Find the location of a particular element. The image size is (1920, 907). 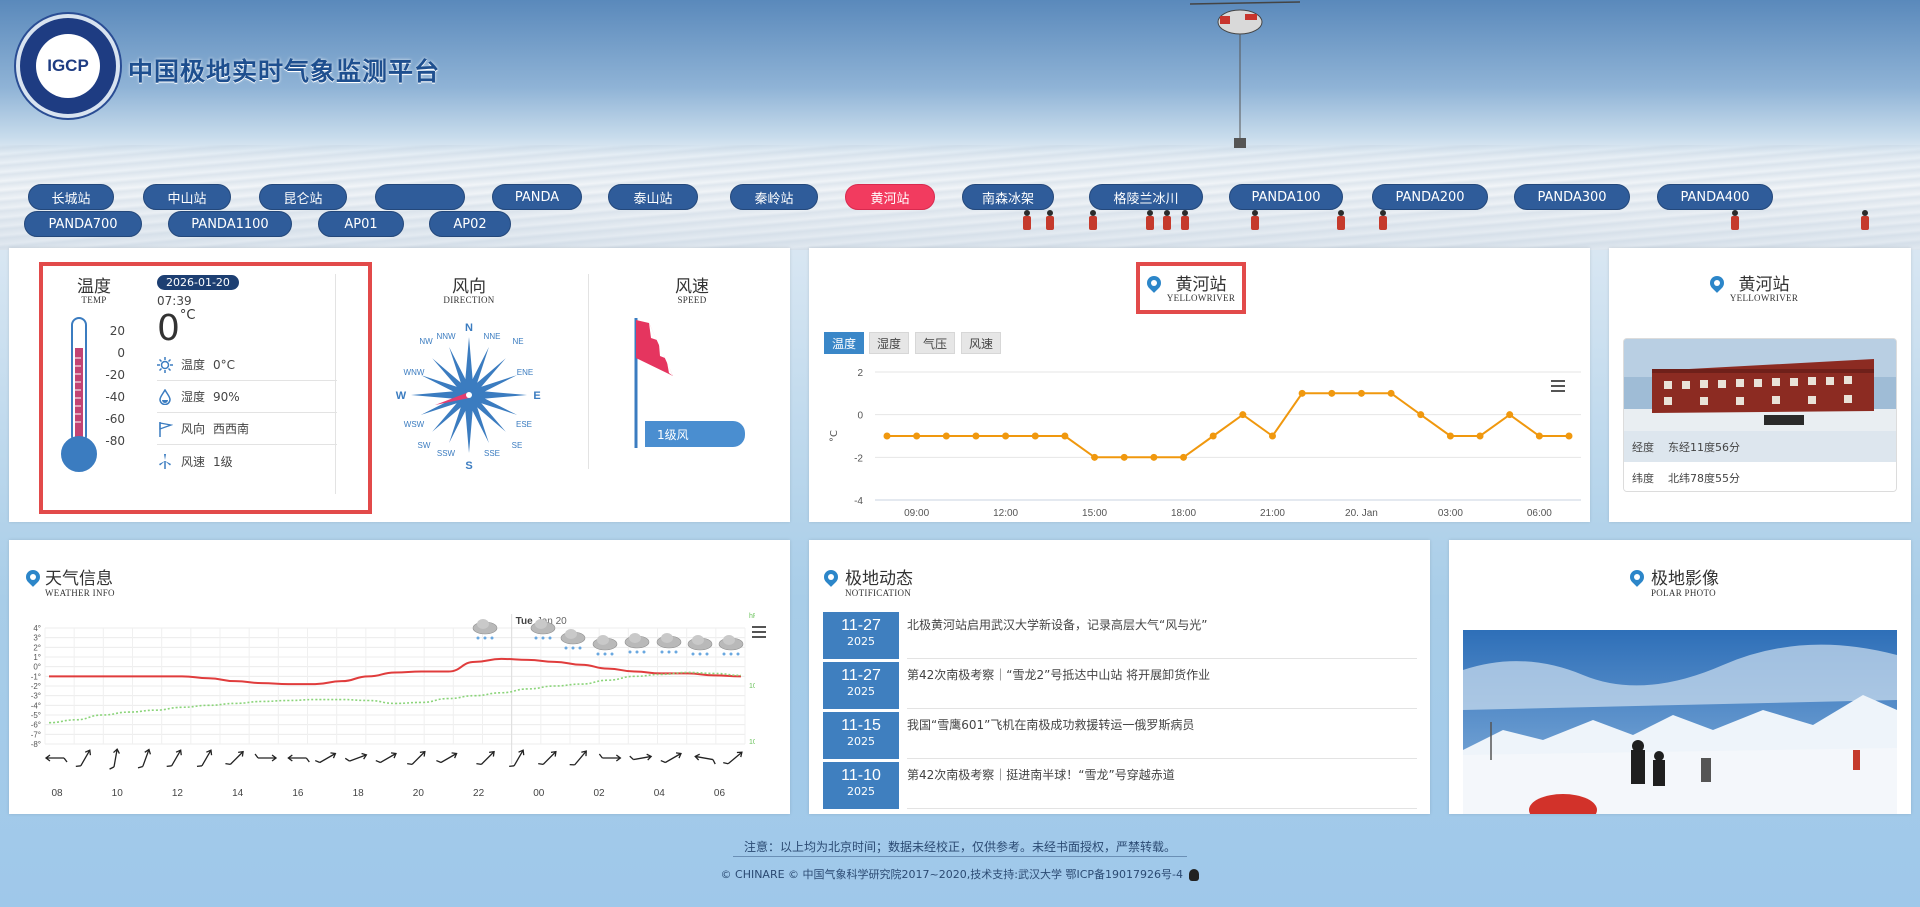

y-tick-label: 1° is located at coordinates (37, 657).